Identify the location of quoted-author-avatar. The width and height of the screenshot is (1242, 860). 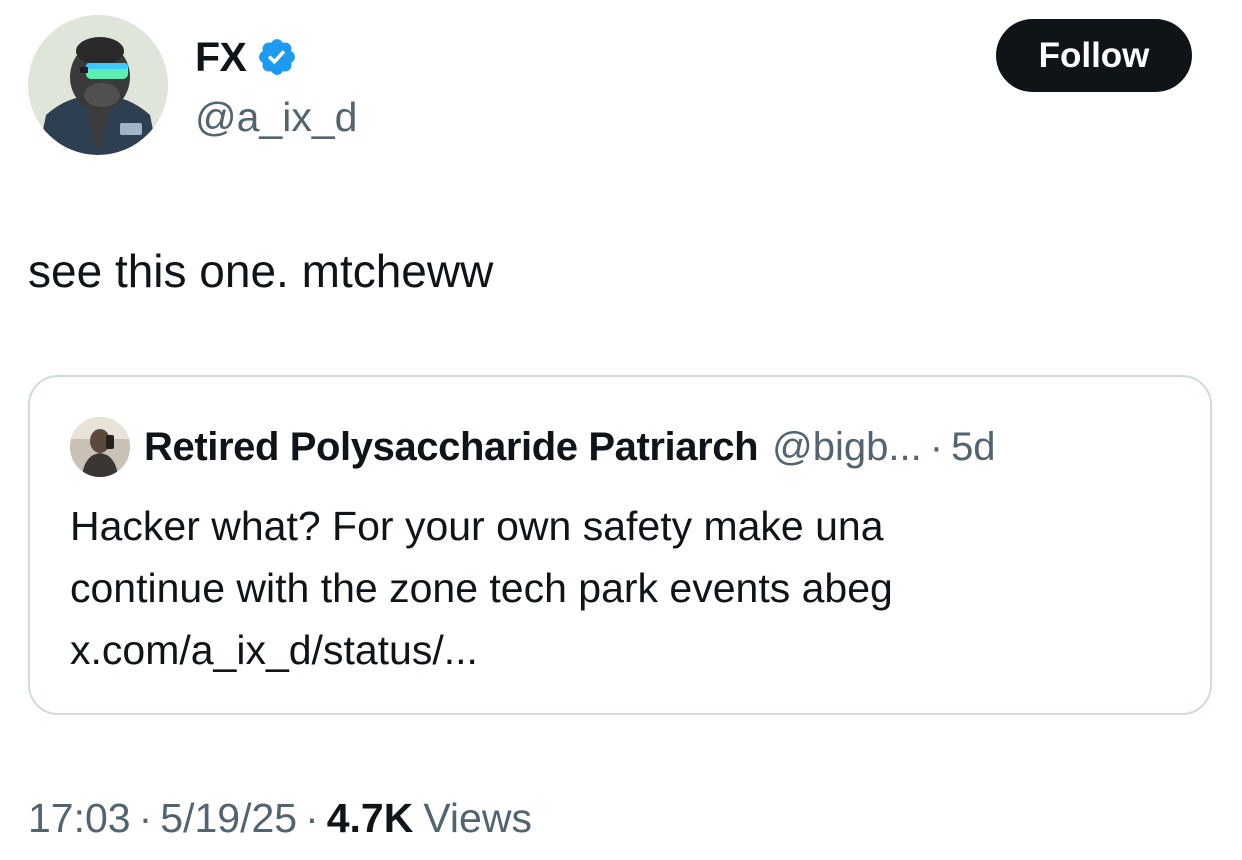
(100, 447).